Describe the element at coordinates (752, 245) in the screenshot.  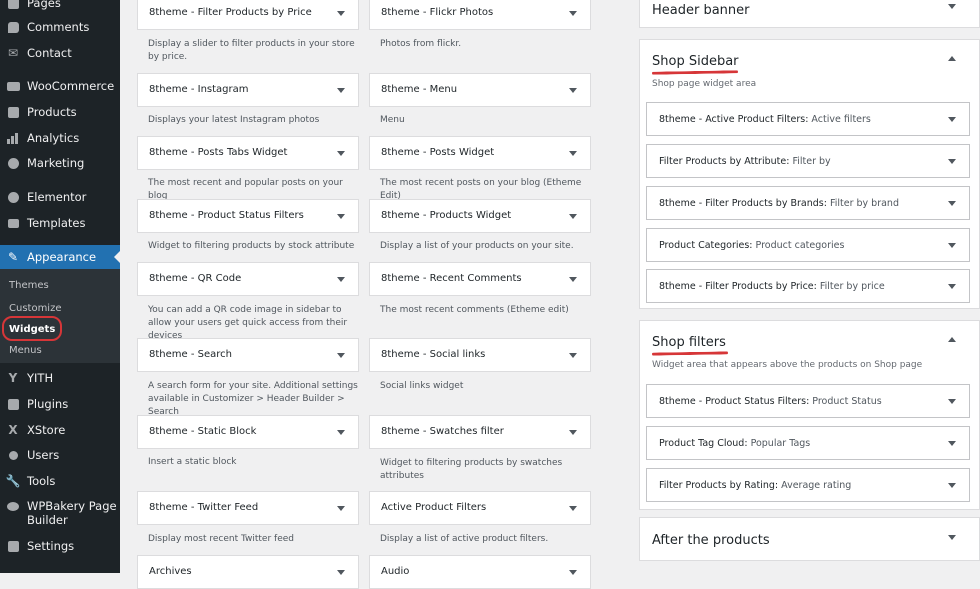
I see `widget-title: Product Categories: Product categories` at that location.